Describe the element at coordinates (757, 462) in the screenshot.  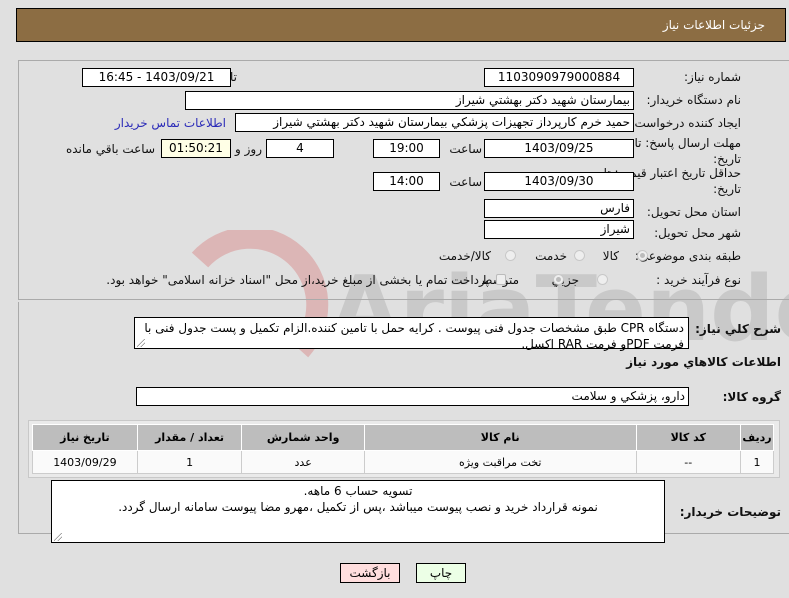
I see `cell-row: 1` at that location.